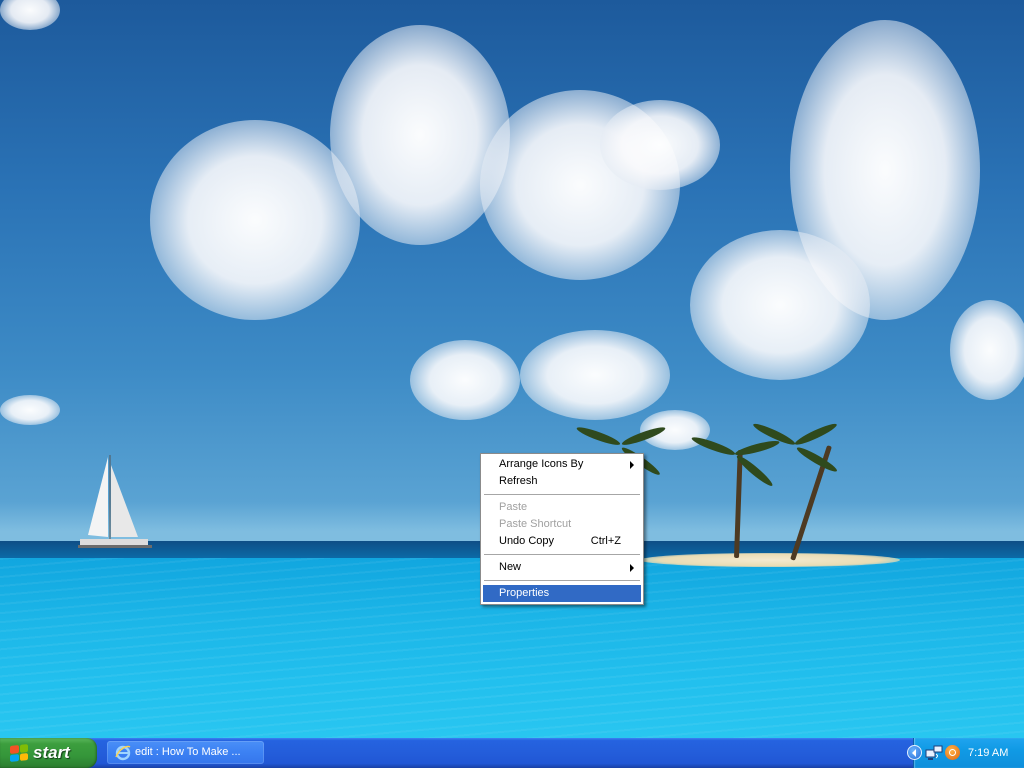  What do you see at coordinates (605, 541) in the screenshot?
I see `menu-item-shortcut: Ctrl+Z` at bounding box center [605, 541].